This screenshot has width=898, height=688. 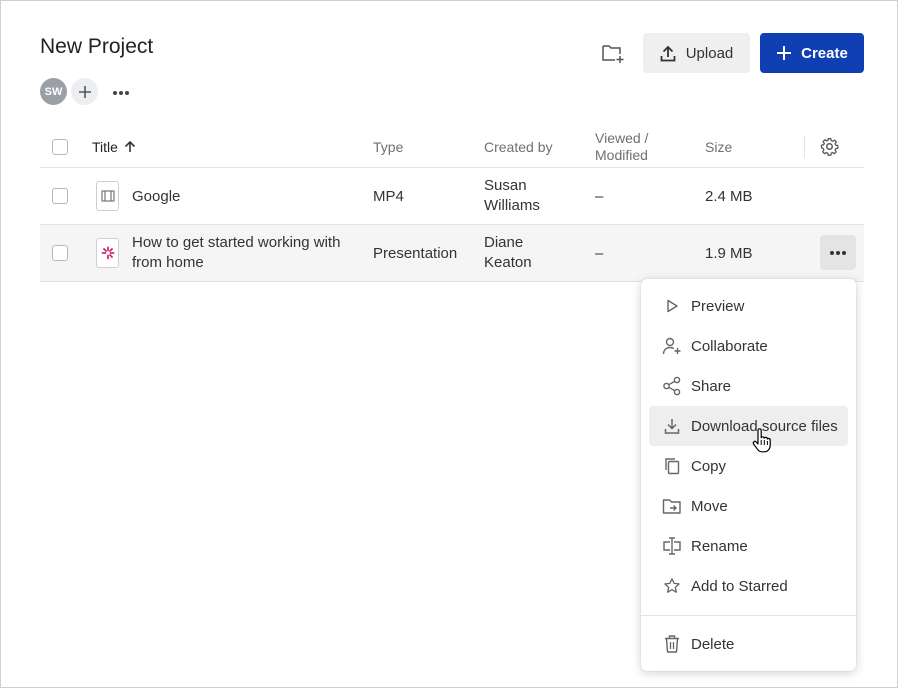 I want to click on move-folder-icon, so click(x=672, y=506).